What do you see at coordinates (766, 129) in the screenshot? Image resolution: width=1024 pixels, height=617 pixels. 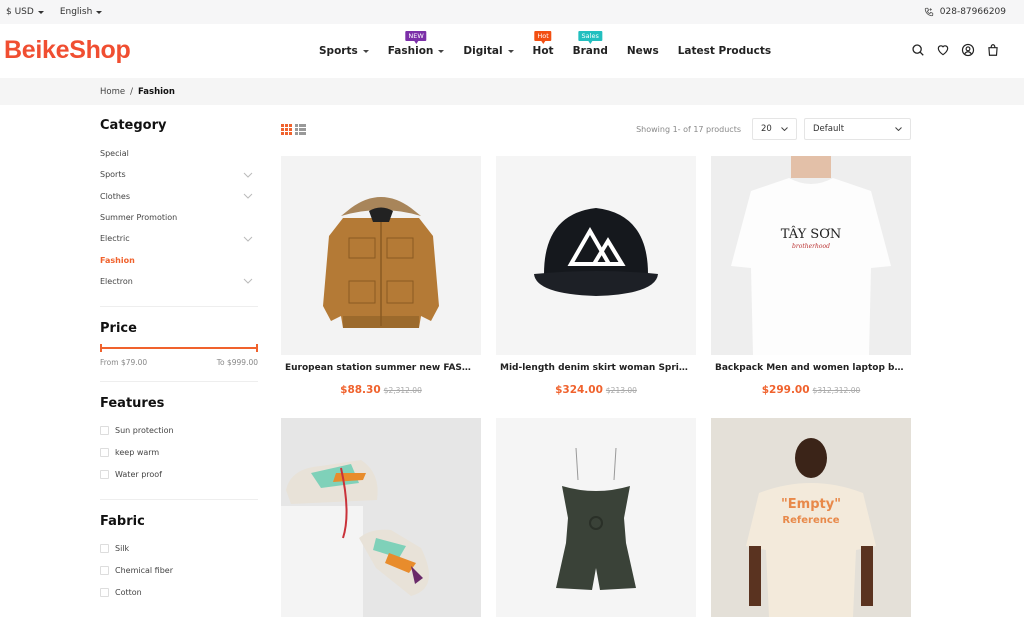 I see `per-page-value: 20` at bounding box center [766, 129].